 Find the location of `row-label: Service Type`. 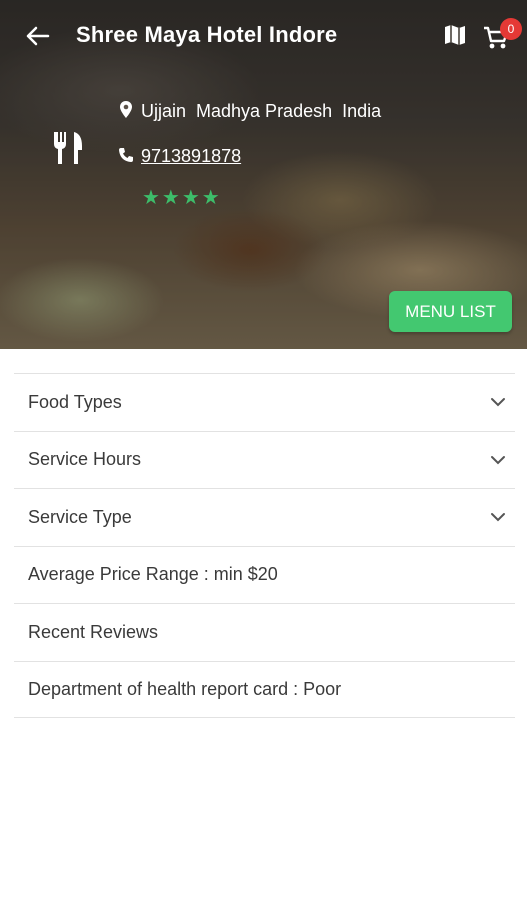

row-label: Service Type is located at coordinates (80, 516).